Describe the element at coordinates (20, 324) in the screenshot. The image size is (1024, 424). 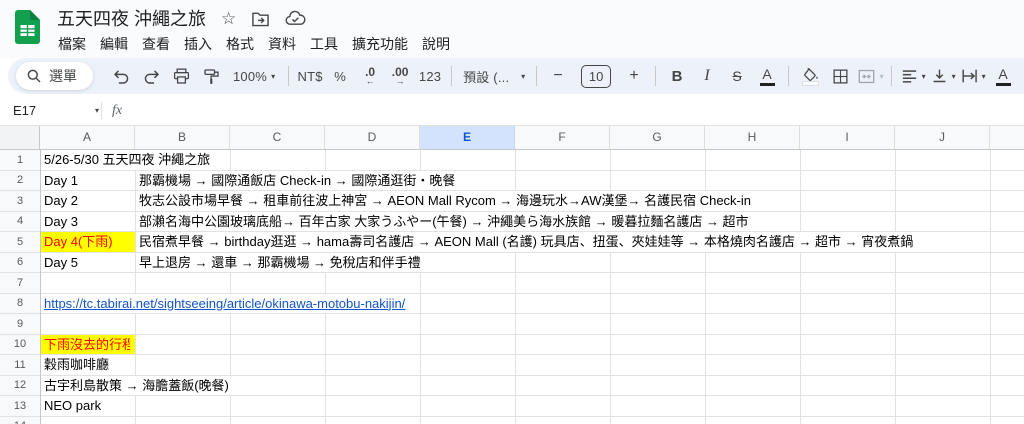
I see `row-header-9: 9` at that location.